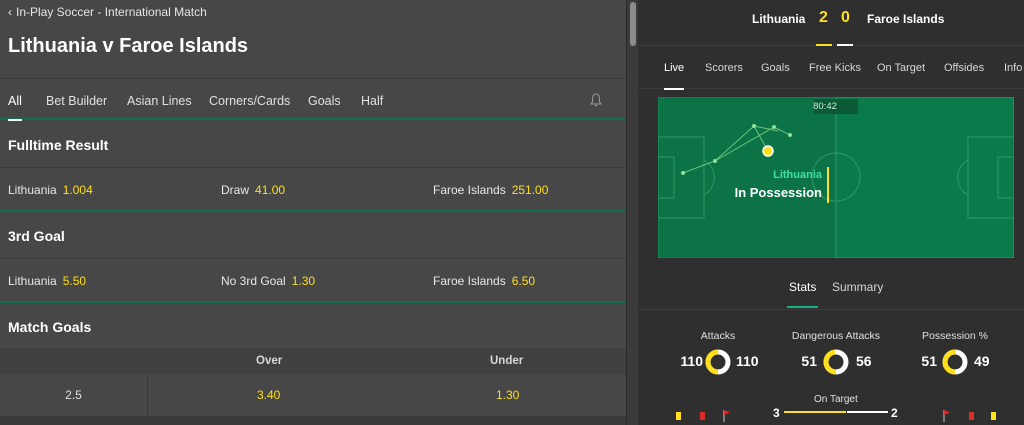  I want to click on next-row-partial, so click(313, 420).